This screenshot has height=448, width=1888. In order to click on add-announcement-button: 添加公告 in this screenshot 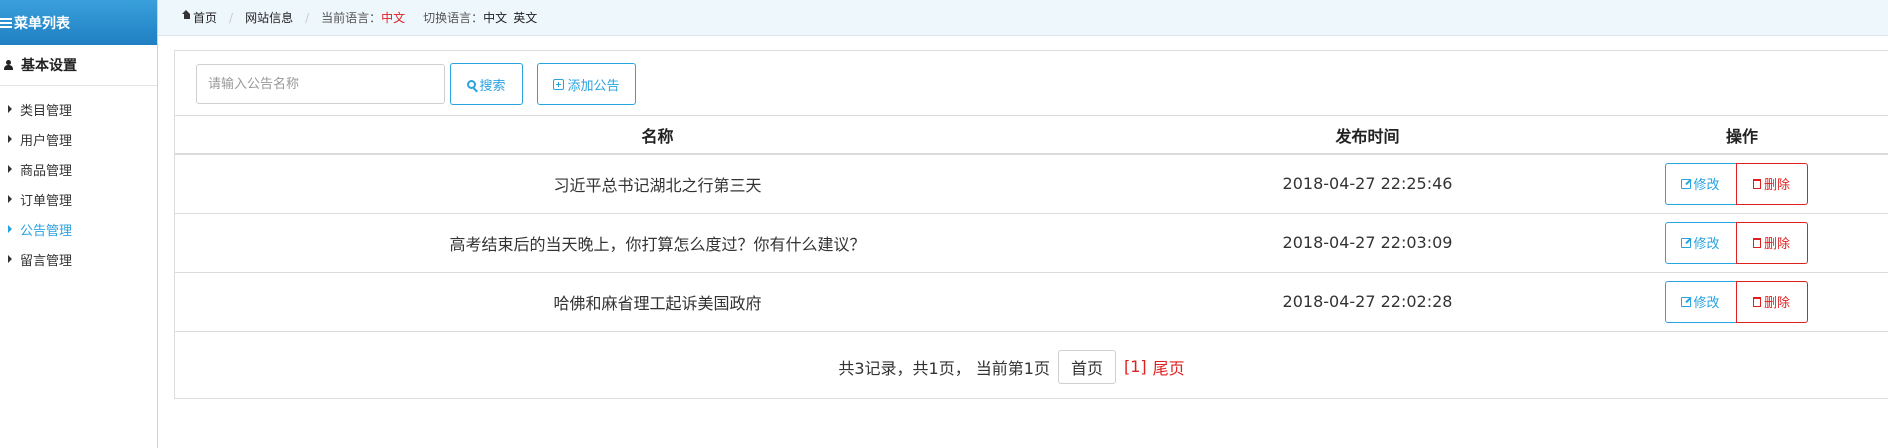, I will do `click(586, 84)`.